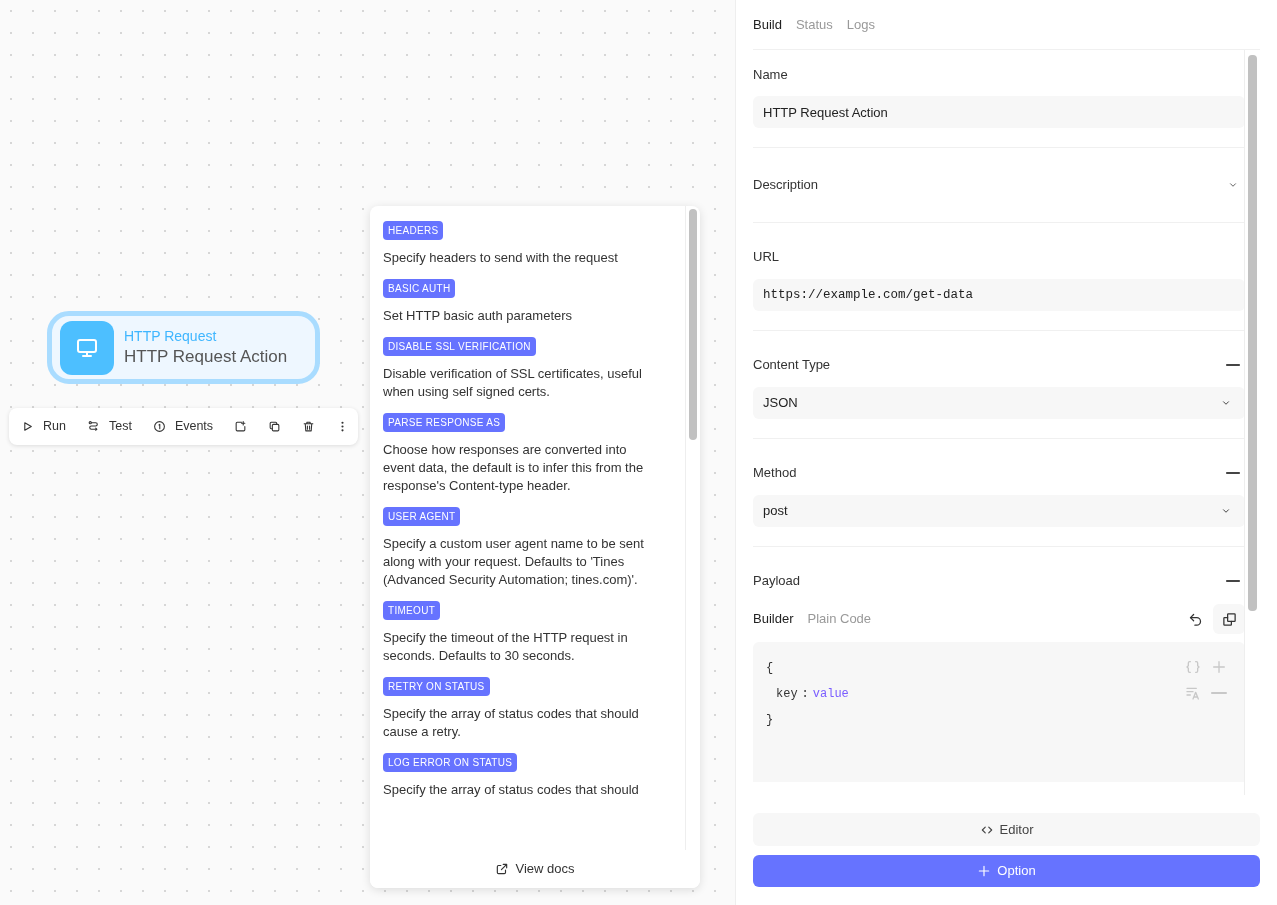 Image resolution: width=1277 pixels, height=905 pixels. Describe the element at coordinates (514, 468) in the screenshot. I see `option-description: Choose how responses are converted into event data, the default is to infer this from the response's Content-type header.` at that location.